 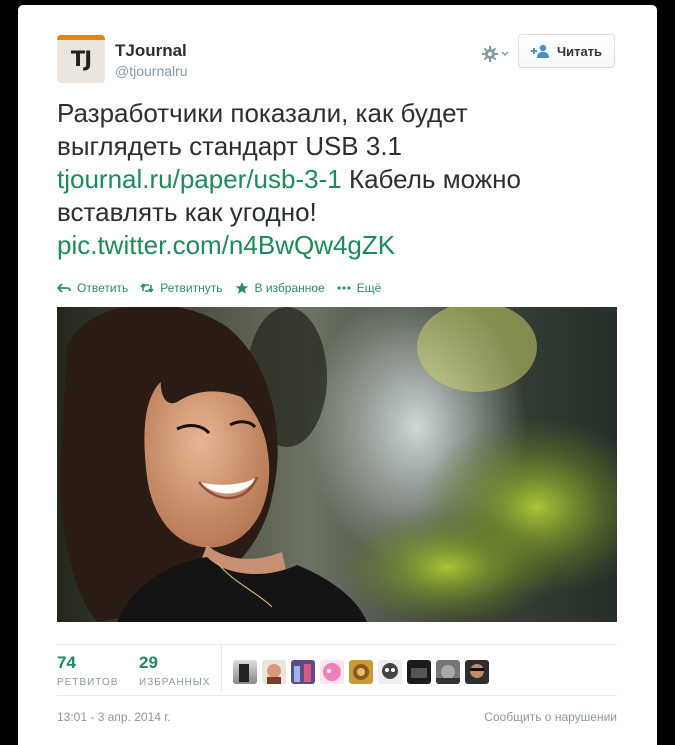 What do you see at coordinates (66, 662) in the screenshot?
I see `retweets-count: 74` at bounding box center [66, 662].